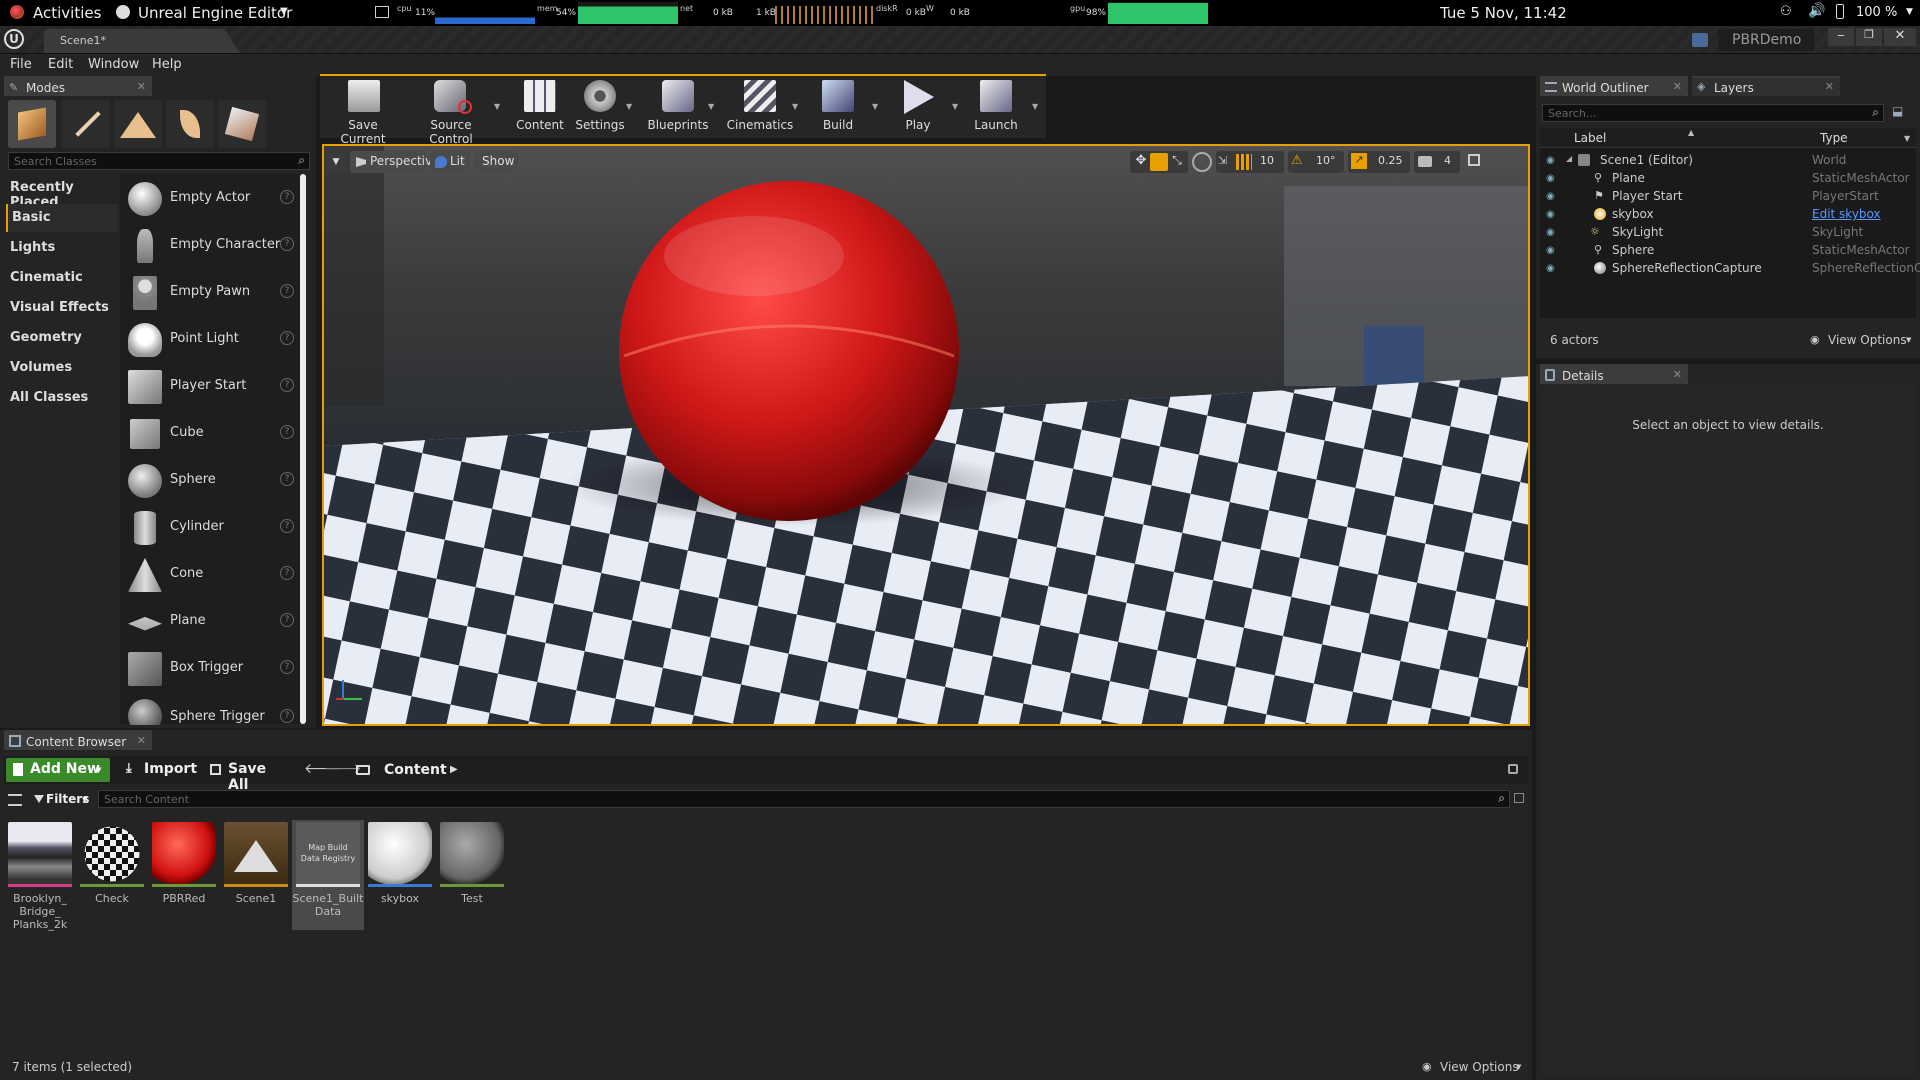  I want to click on foliage-mode-button, so click(190, 124).